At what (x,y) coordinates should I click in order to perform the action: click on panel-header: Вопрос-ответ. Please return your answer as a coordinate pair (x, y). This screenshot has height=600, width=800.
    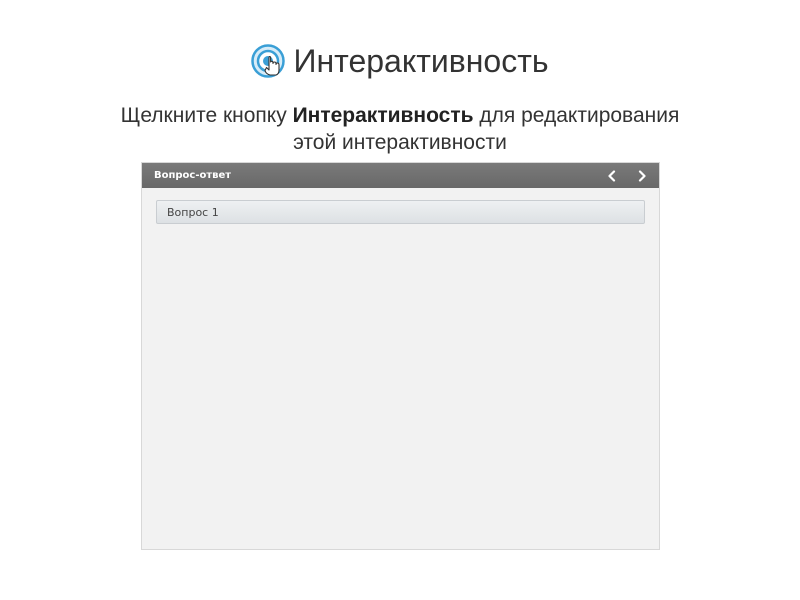
    Looking at the image, I should click on (400, 175).